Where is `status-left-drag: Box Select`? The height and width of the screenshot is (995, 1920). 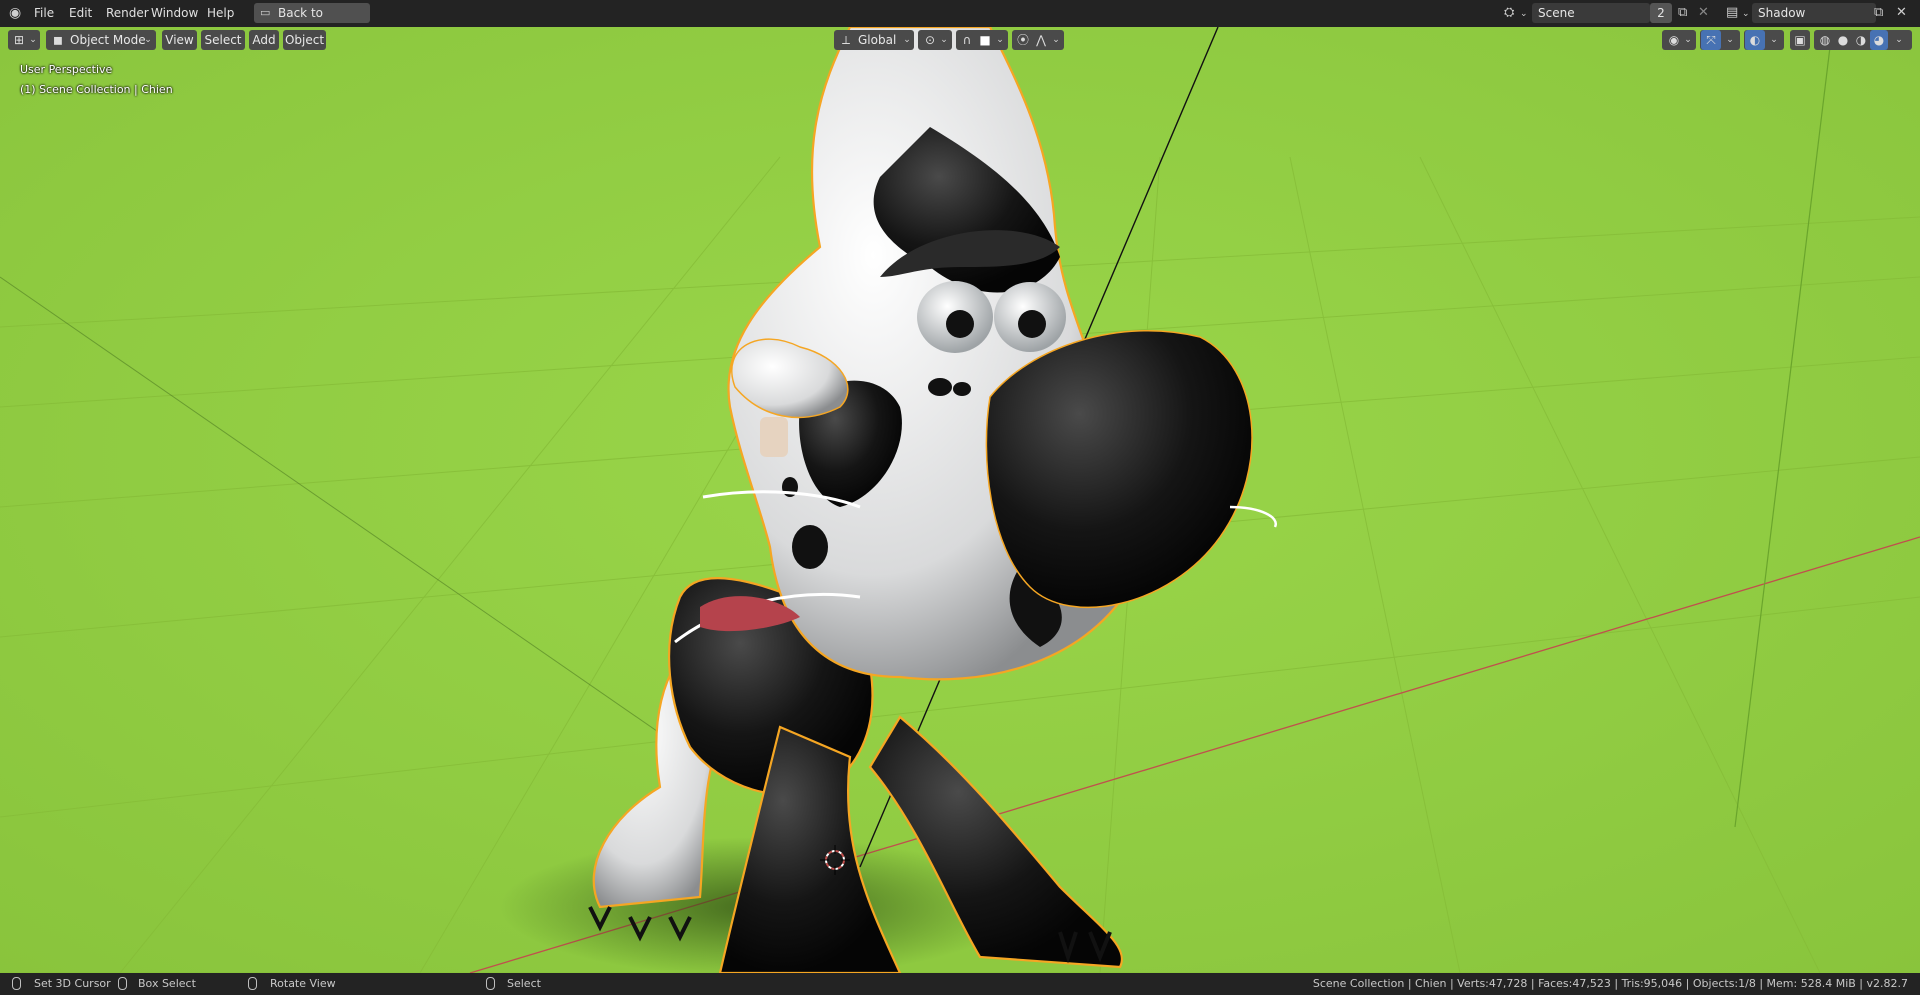 status-left-drag: Box Select is located at coordinates (167, 983).